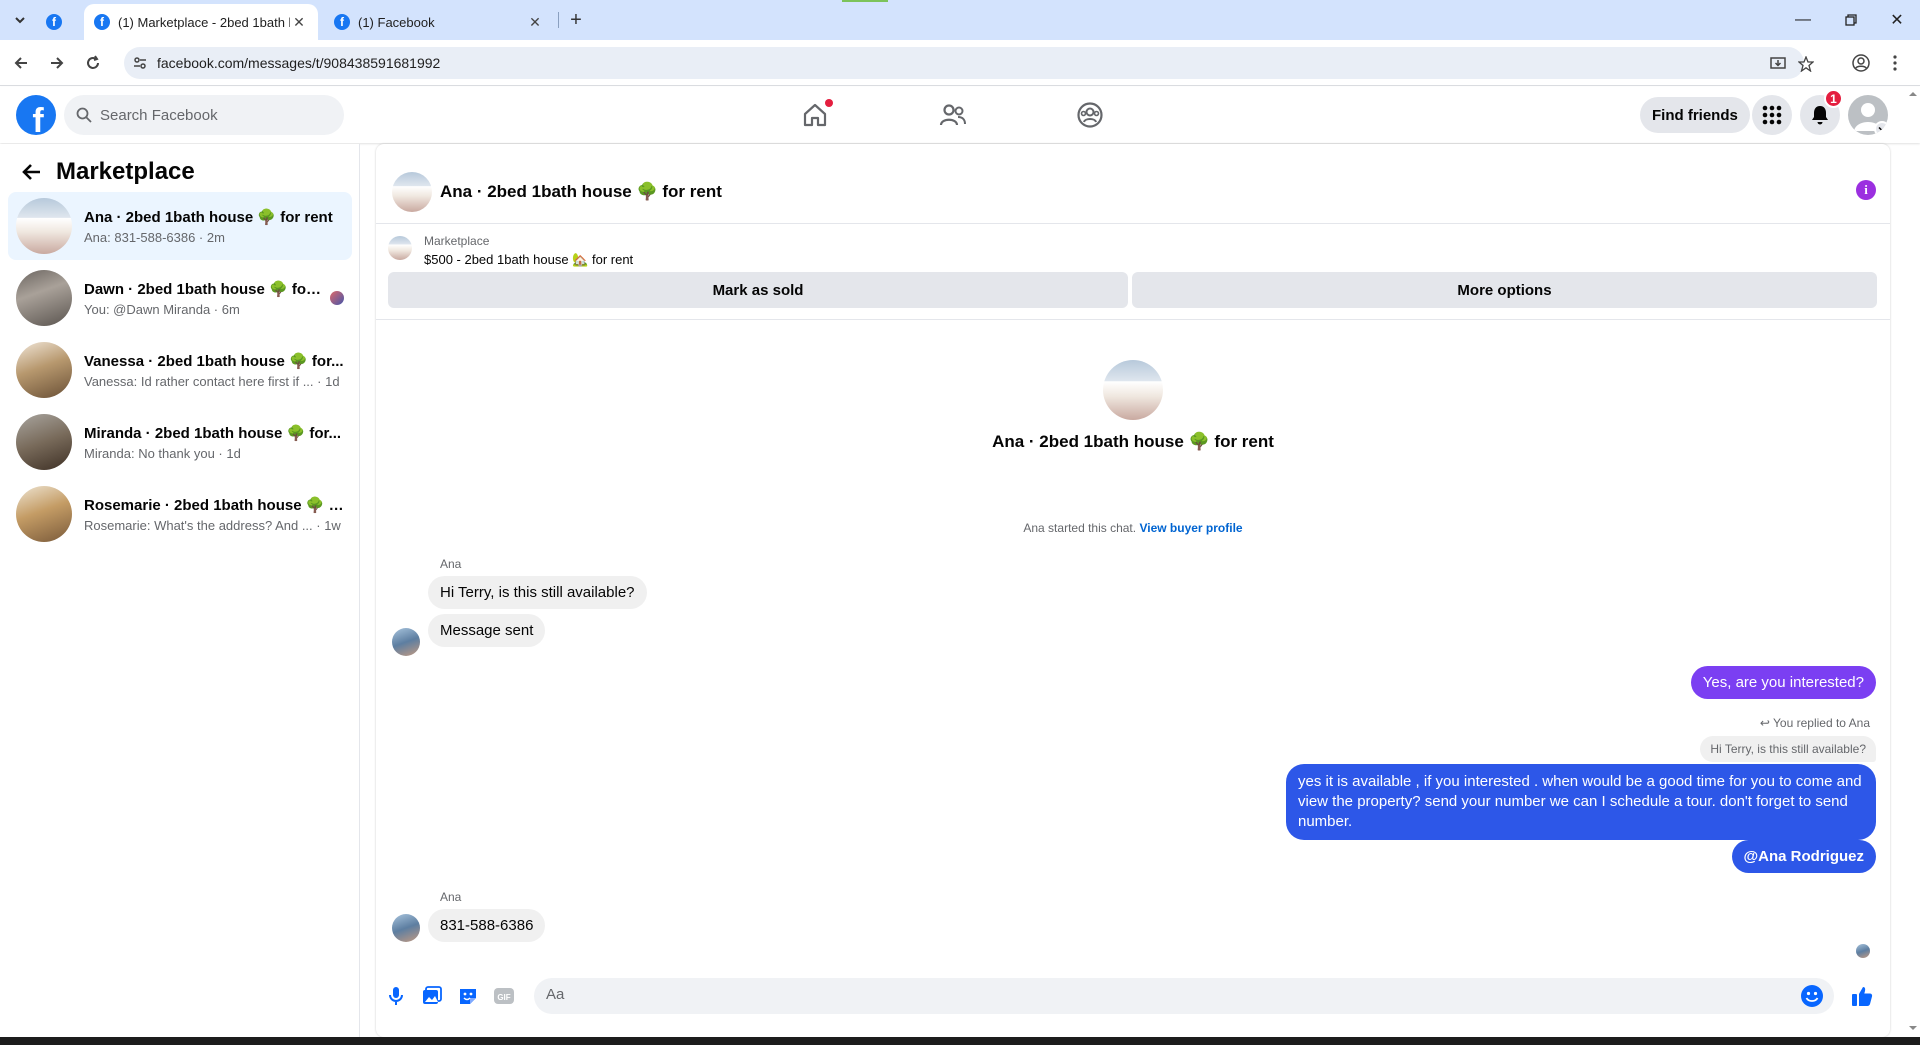  I want to click on message-outgoing: Yes, are you interested?, so click(1783, 682).